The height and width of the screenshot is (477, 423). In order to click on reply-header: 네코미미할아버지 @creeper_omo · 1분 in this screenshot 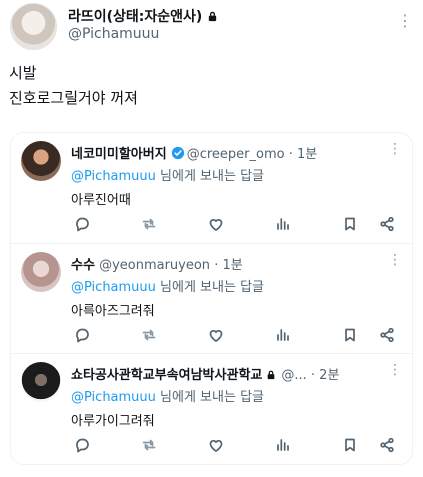, I will do `click(231, 152)`.